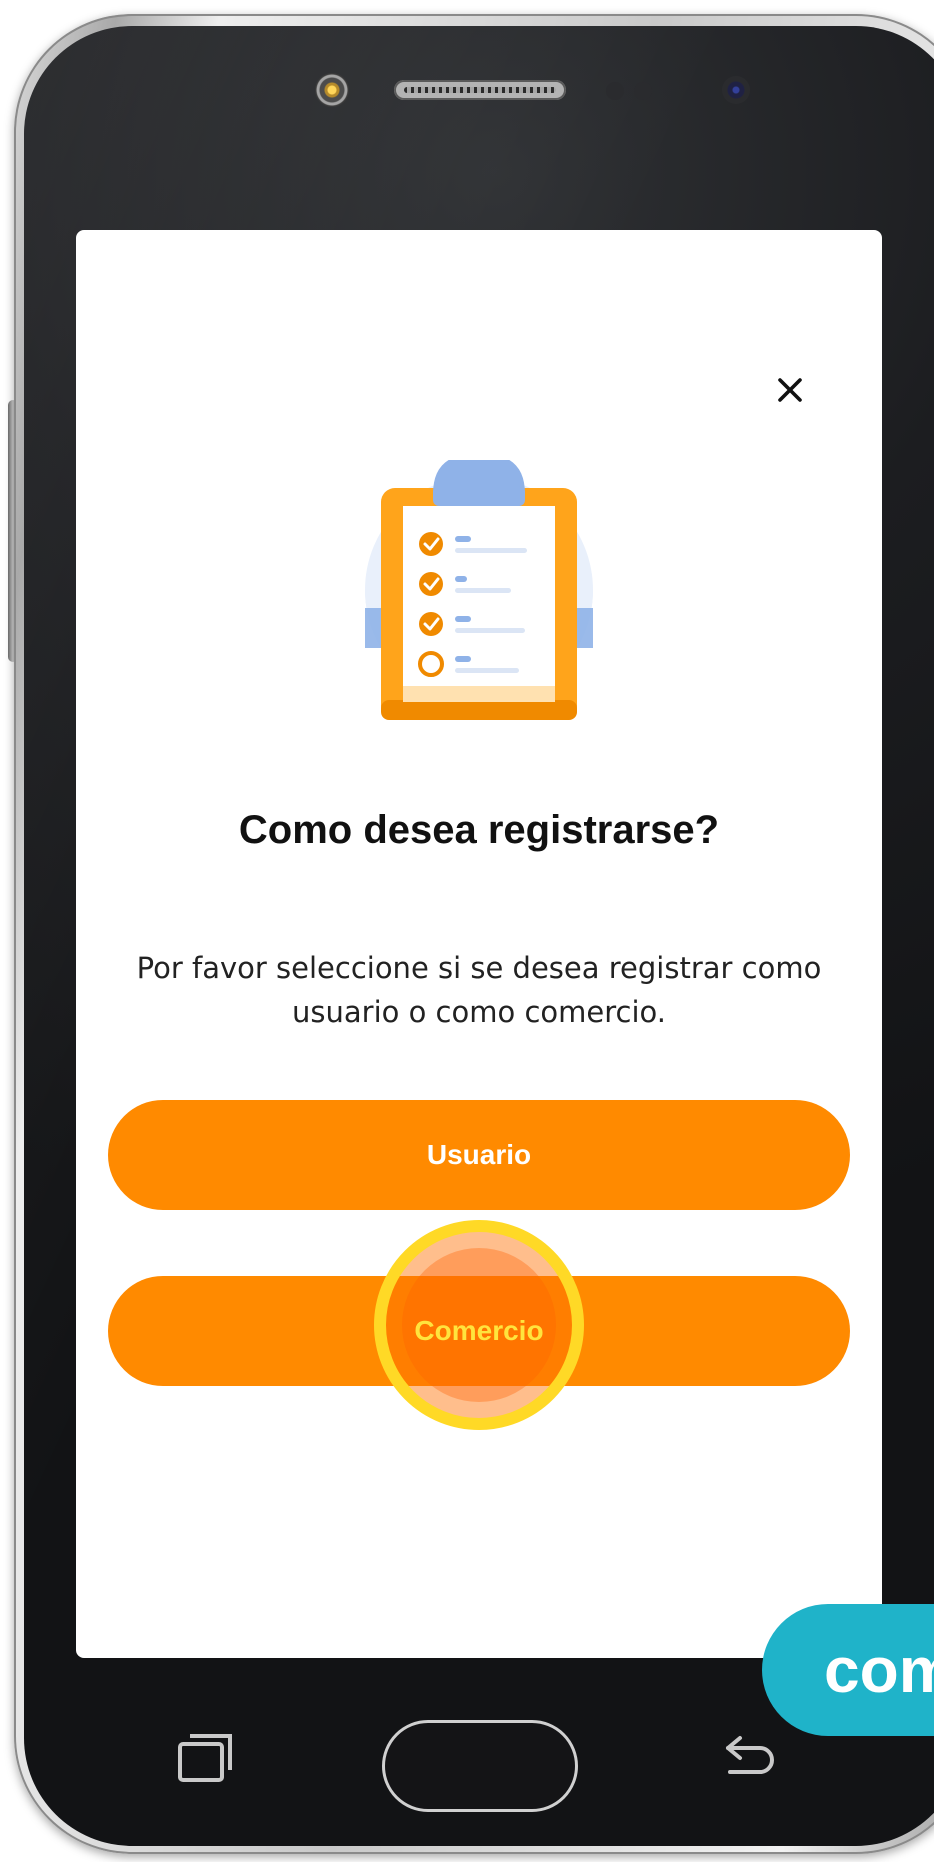 Image resolution: width=934 pixels, height=1862 pixels. Describe the element at coordinates (332, 90) in the screenshot. I see `front-flash-icon` at that location.